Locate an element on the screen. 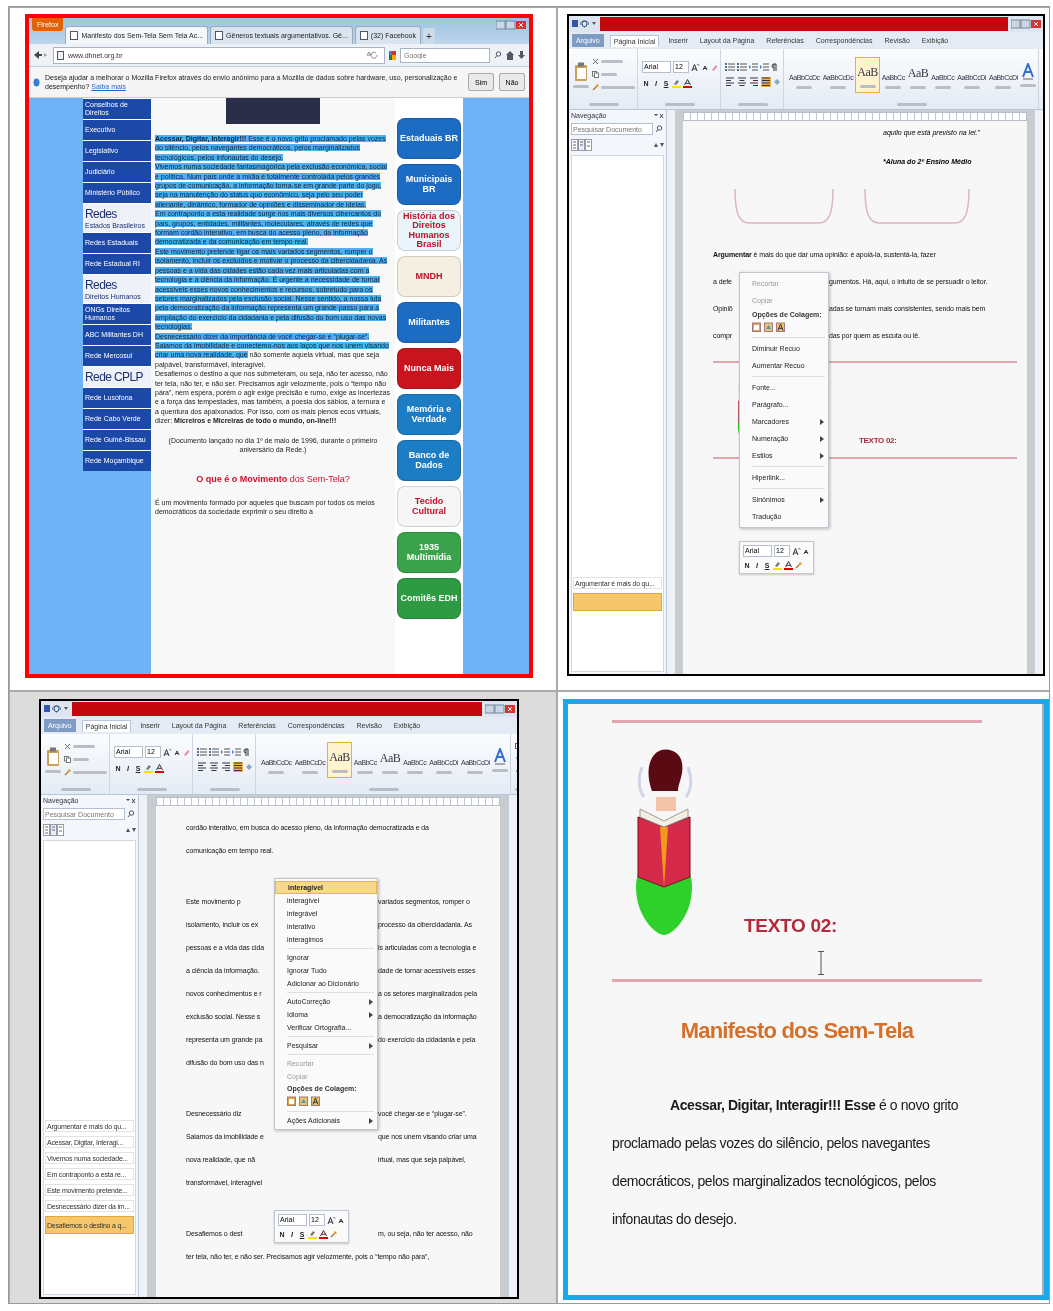 This screenshot has width=1053, height=1311. clipboard-icon is located at coordinates (53, 756).